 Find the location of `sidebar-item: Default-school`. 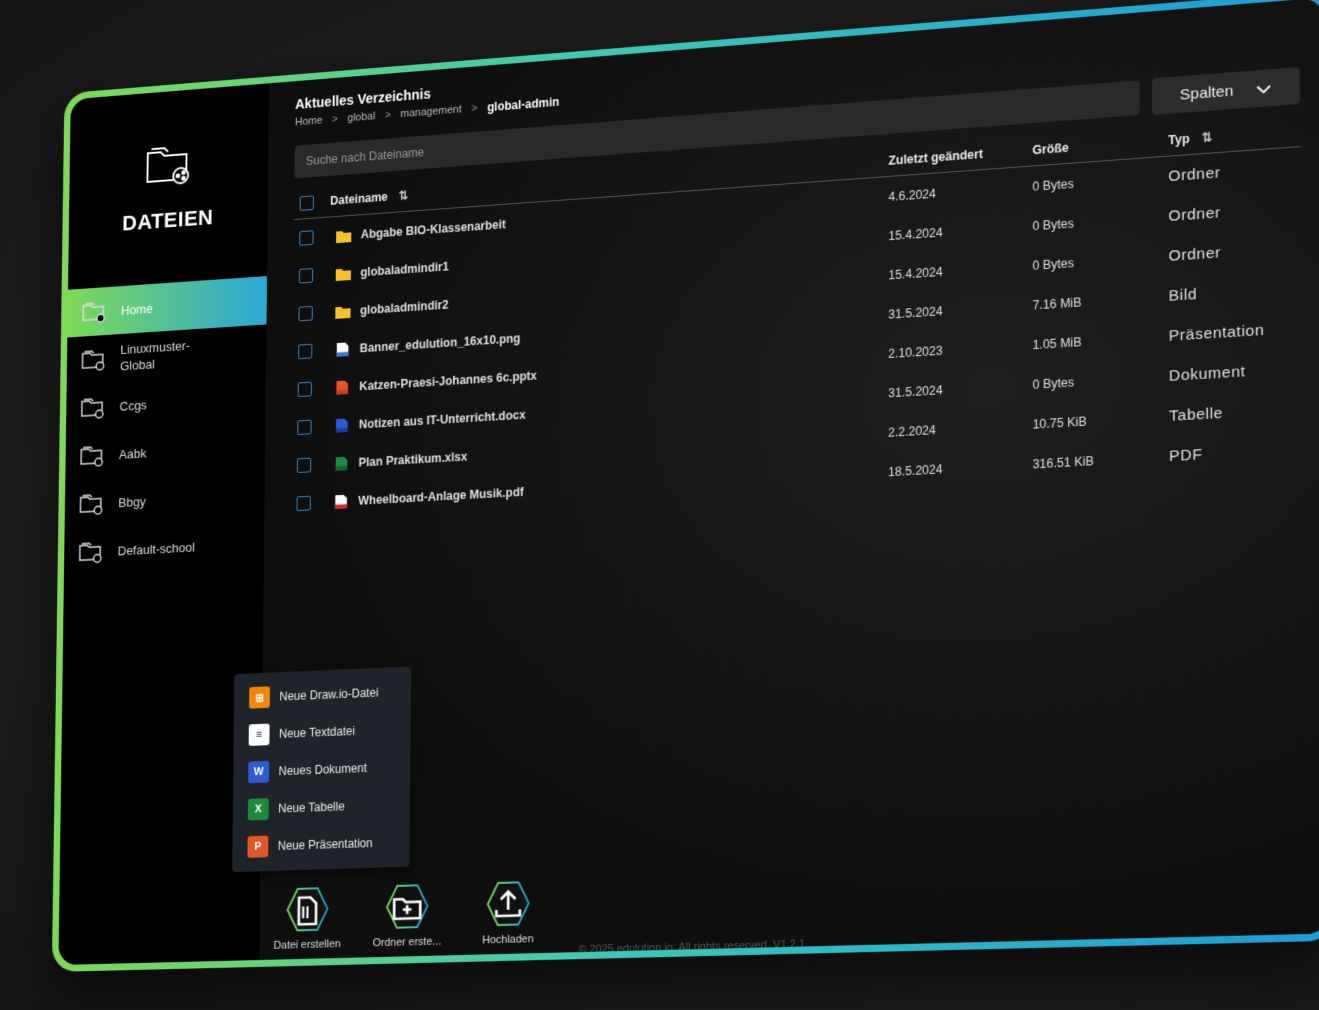

sidebar-item: Default-school is located at coordinates (164, 548).